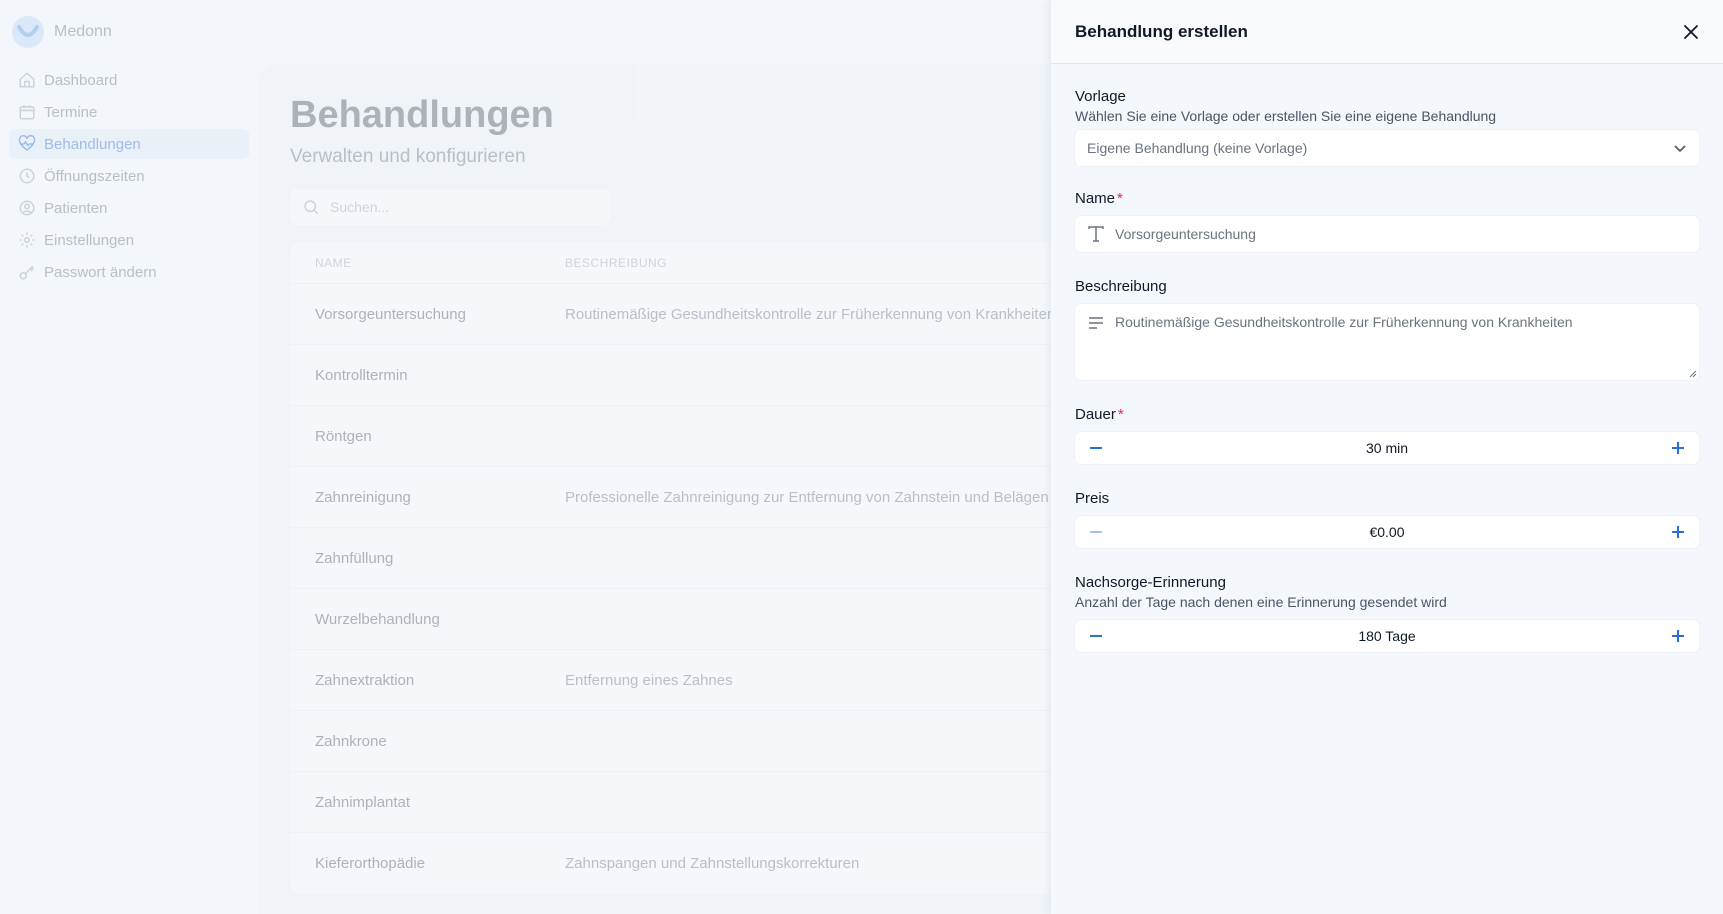 The image size is (1723, 914). Describe the element at coordinates (1092, 498) in the screenshot. I see `price-label: Preis` at that location.